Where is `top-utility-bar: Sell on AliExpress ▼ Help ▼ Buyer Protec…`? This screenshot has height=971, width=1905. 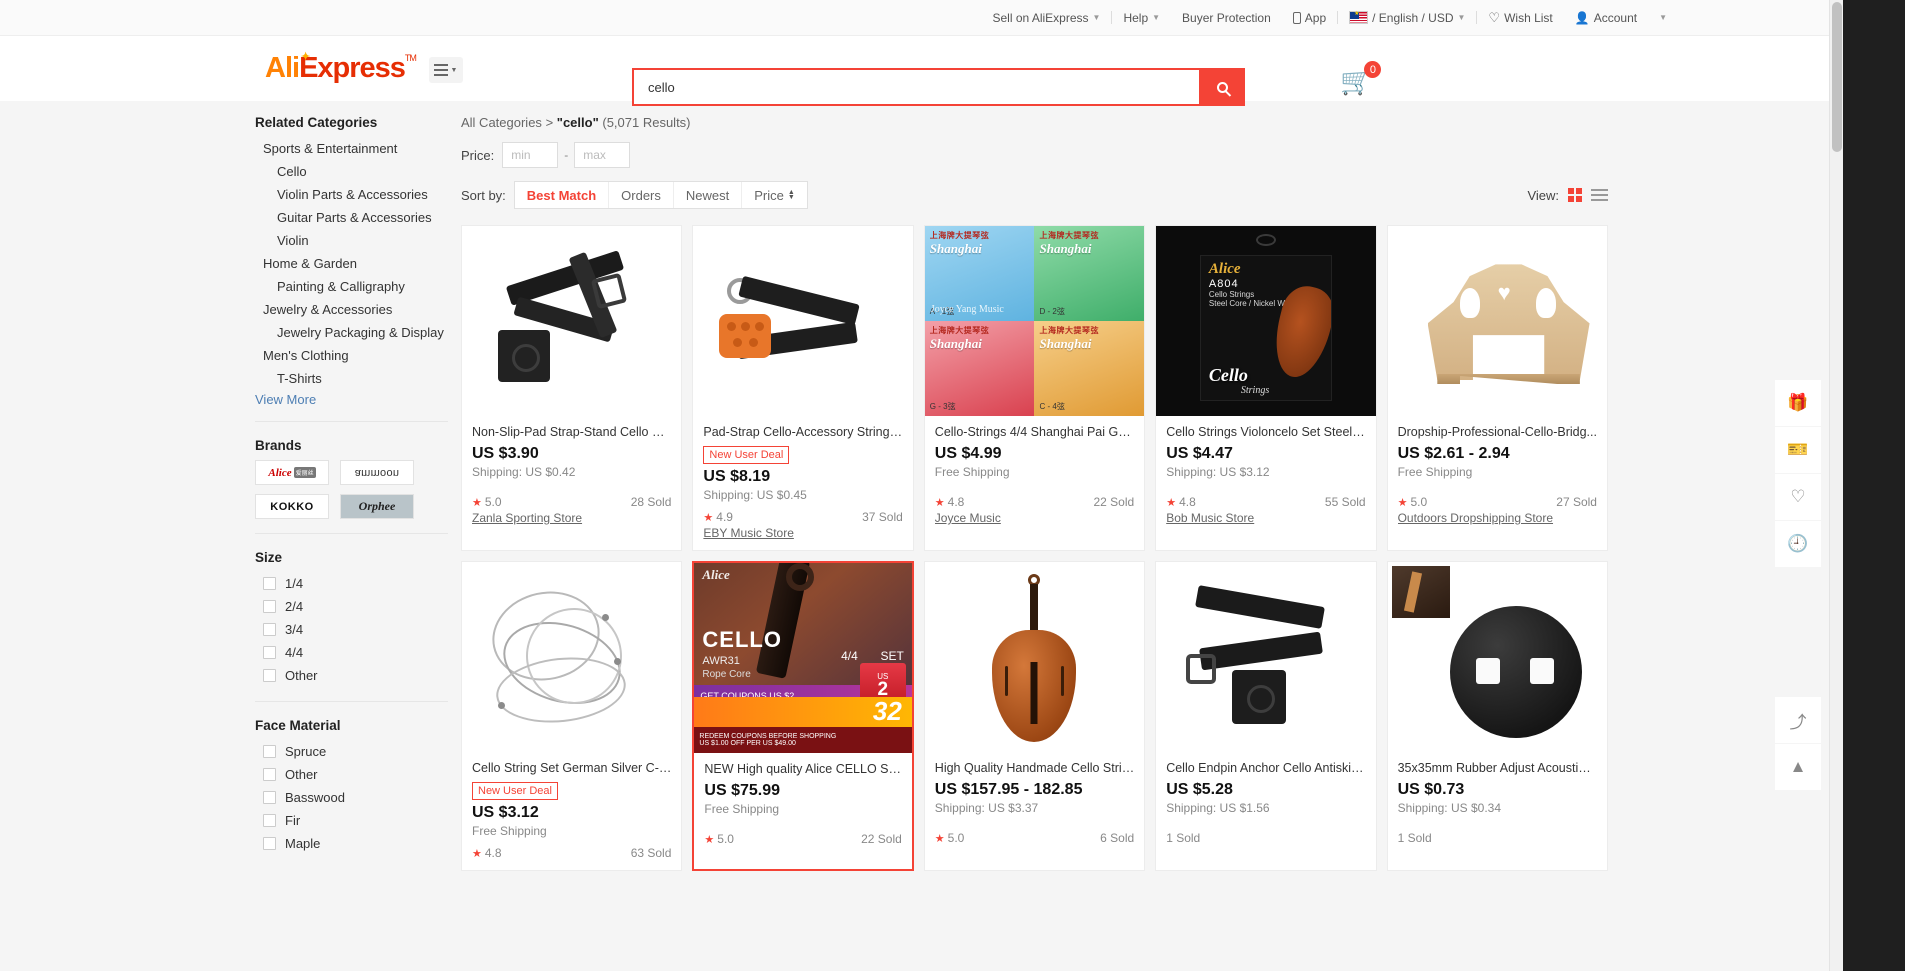
top-utility-bar: Sell on AliExpress ▼ Help ▼ Buyer Protec… is located at coordinates (921, 18).